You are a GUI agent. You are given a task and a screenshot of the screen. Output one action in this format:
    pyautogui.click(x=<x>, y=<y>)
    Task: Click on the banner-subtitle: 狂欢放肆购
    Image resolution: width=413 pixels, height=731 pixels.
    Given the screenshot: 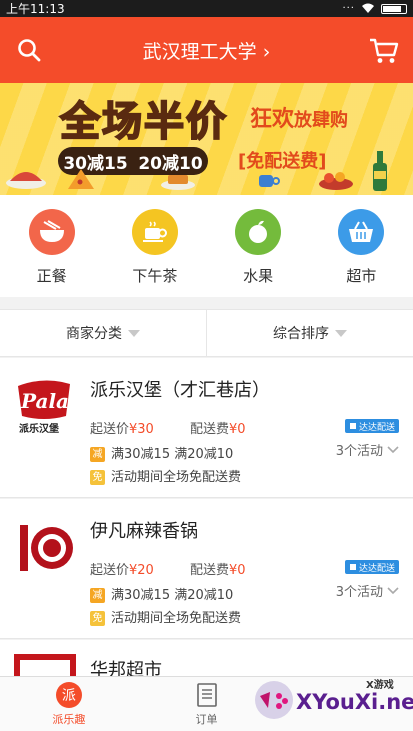 What is the action you would take?
    pyautogui.click(x=299, y=117)
    